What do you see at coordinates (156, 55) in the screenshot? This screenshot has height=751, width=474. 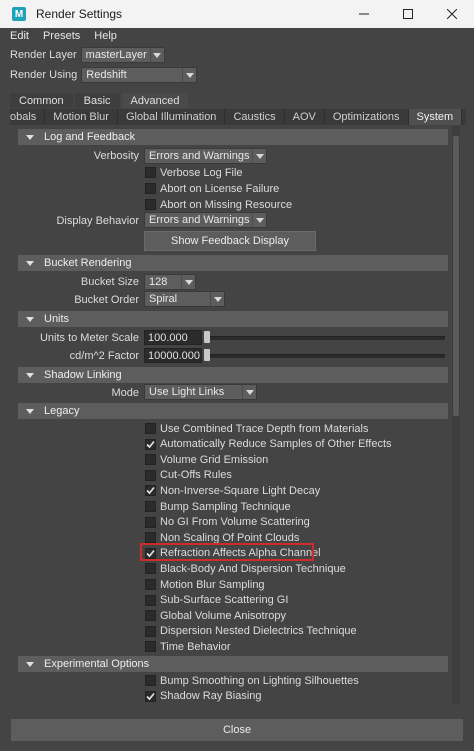 I see `chevron-down-icon` at bounding box center [156, 55].